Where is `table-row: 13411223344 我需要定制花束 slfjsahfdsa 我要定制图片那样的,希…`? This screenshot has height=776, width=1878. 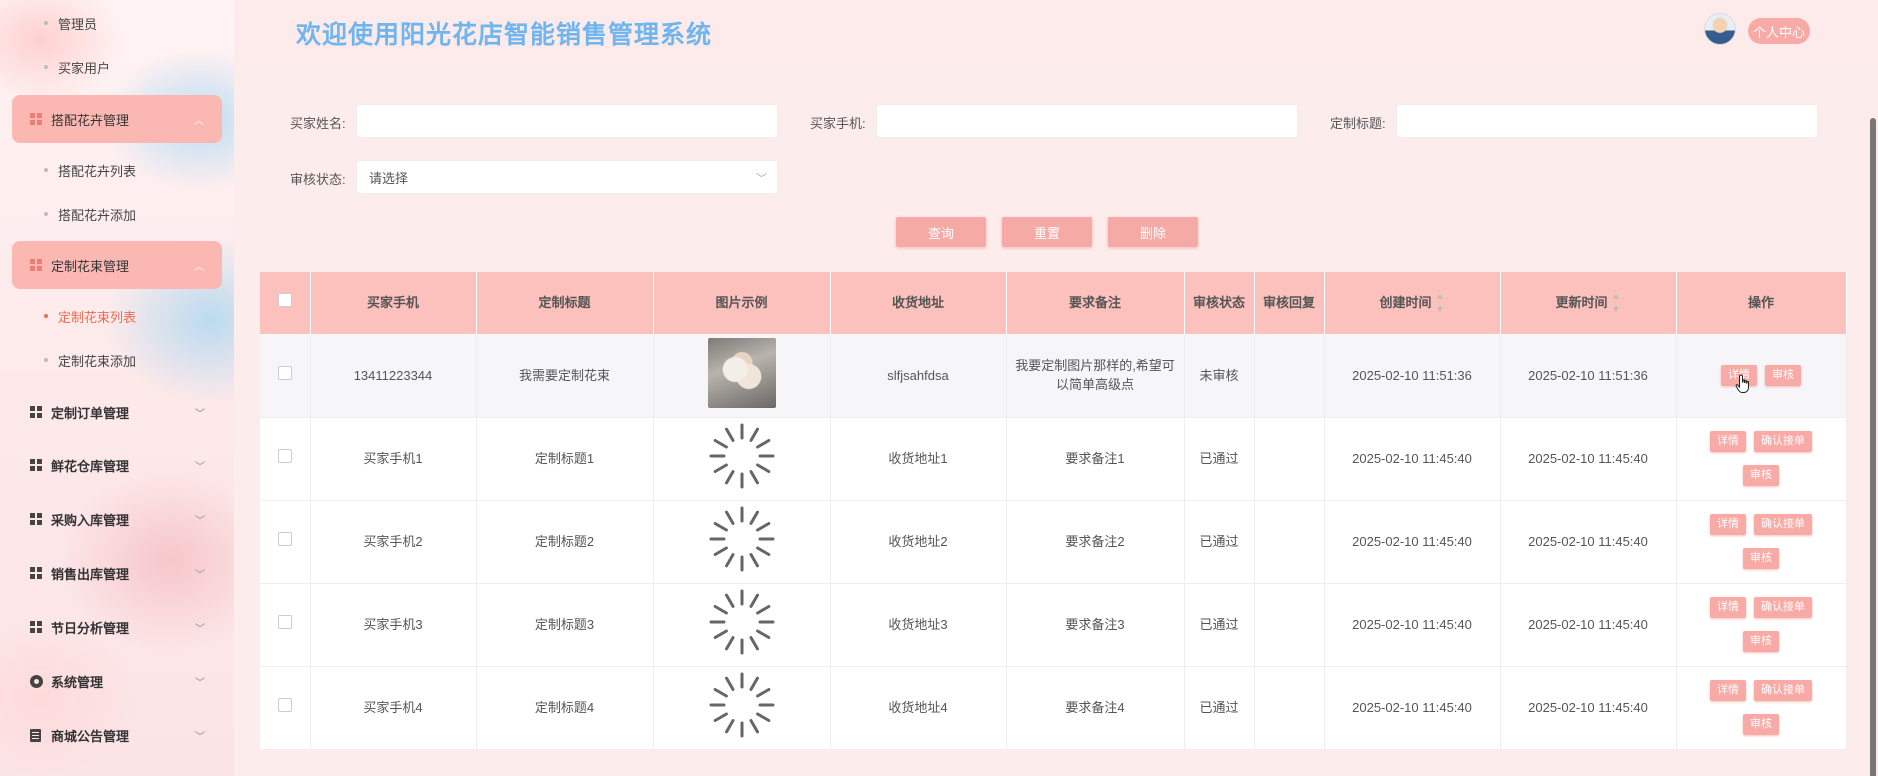 table-row: 13411223344 我需要定制花束 slfjsahfdsa 我要定制图片那样的,希… is located at coordinates (1053, 376).